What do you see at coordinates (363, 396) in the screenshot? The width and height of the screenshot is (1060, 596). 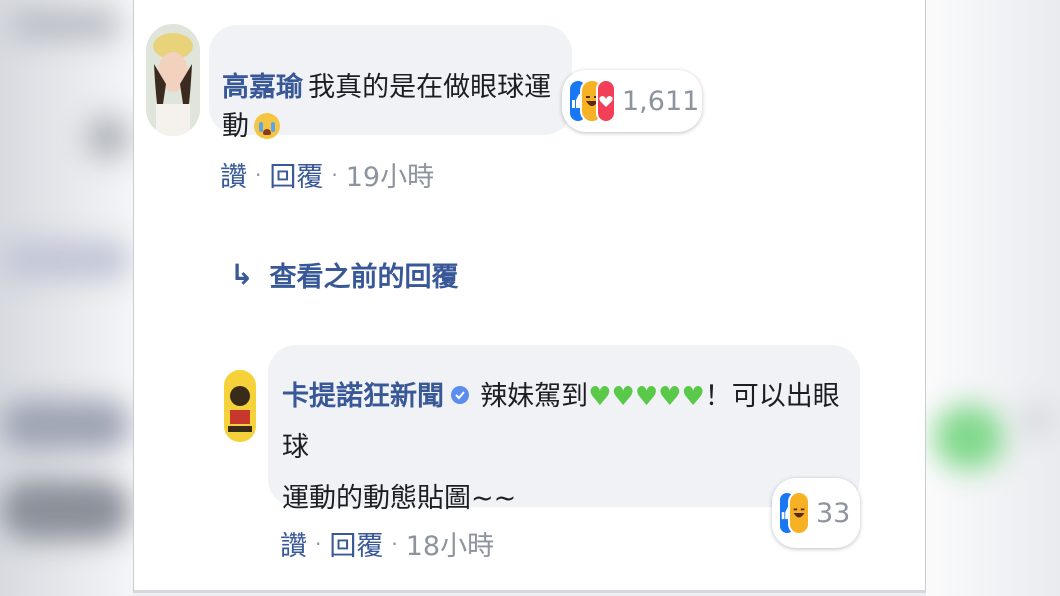 I see `reply-author: 卡提諾狂新聞` at bounding box center [363, 396].